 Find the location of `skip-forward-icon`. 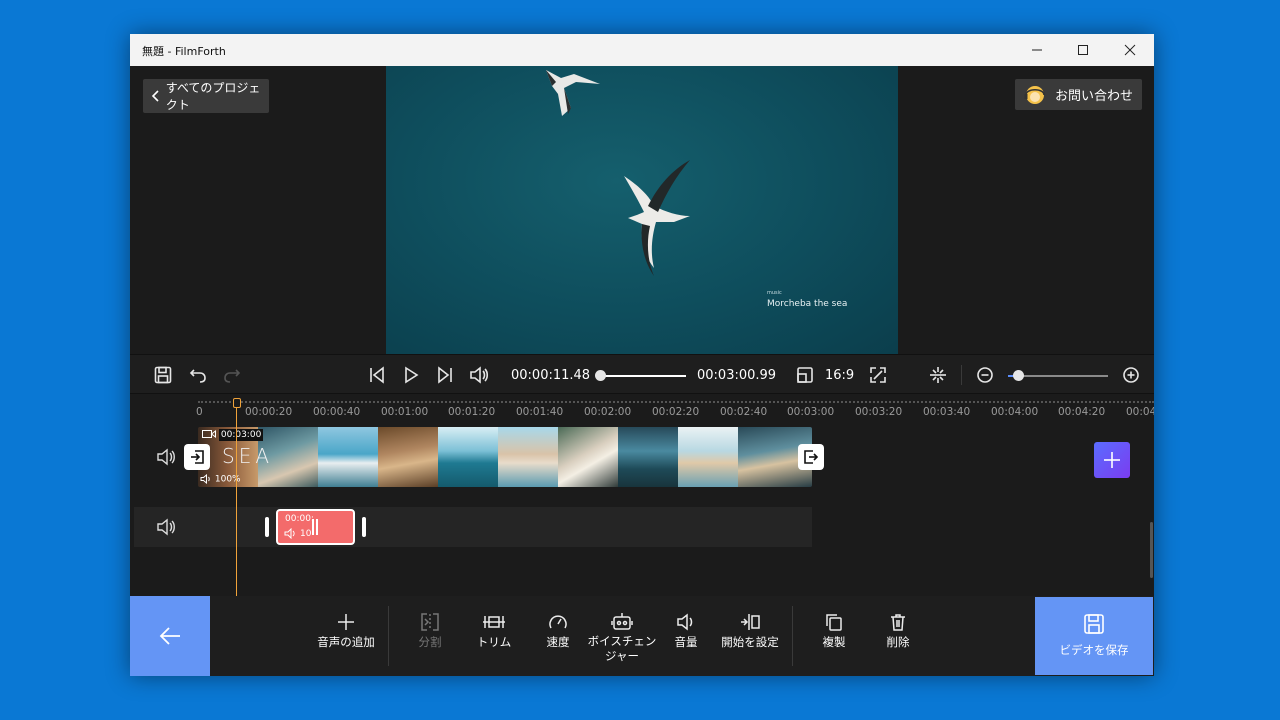

skip-forward-icon is located at coordinates (445, 375).